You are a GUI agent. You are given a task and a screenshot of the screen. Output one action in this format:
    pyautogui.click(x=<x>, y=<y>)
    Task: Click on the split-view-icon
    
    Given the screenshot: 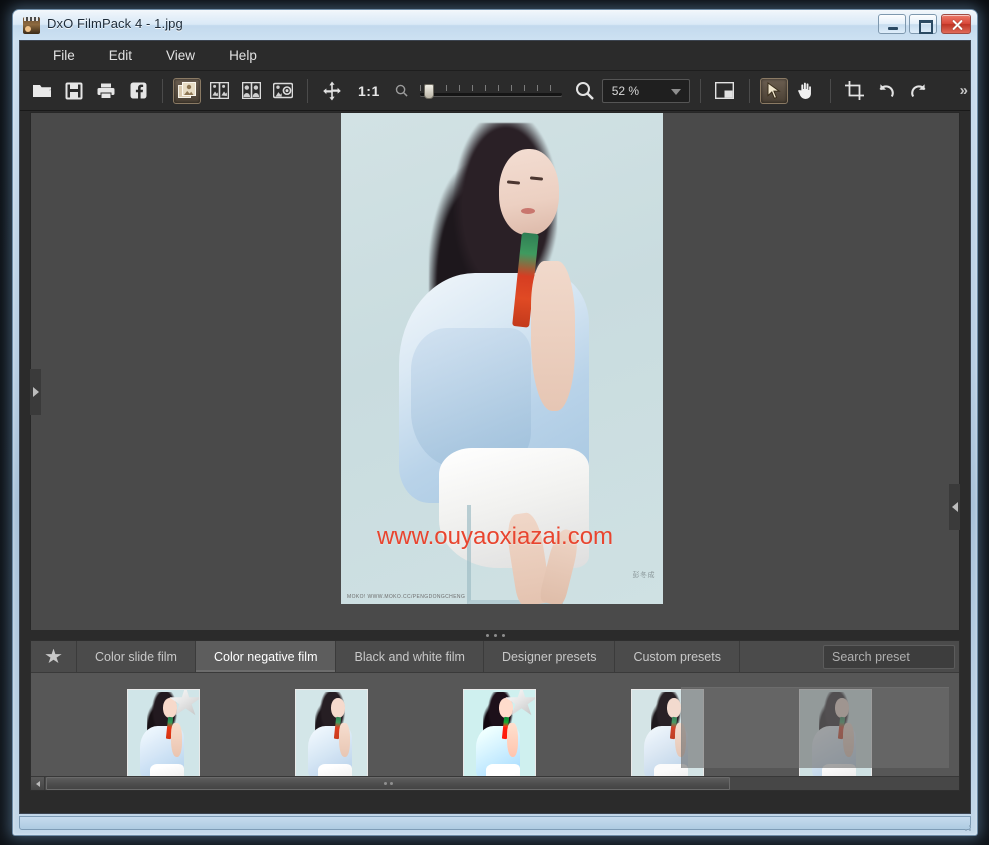 What is the action you would take?
    pyautogui.click(x=219, y=91)
    